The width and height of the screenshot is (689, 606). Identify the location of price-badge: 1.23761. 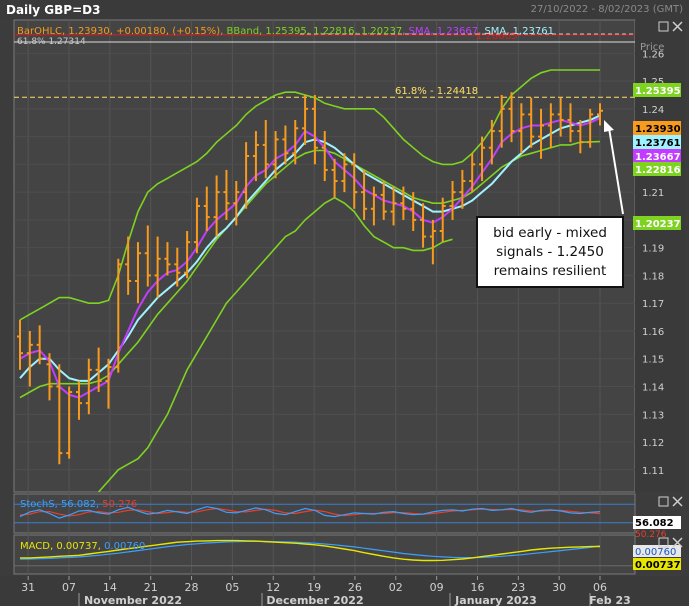
(657, 142).